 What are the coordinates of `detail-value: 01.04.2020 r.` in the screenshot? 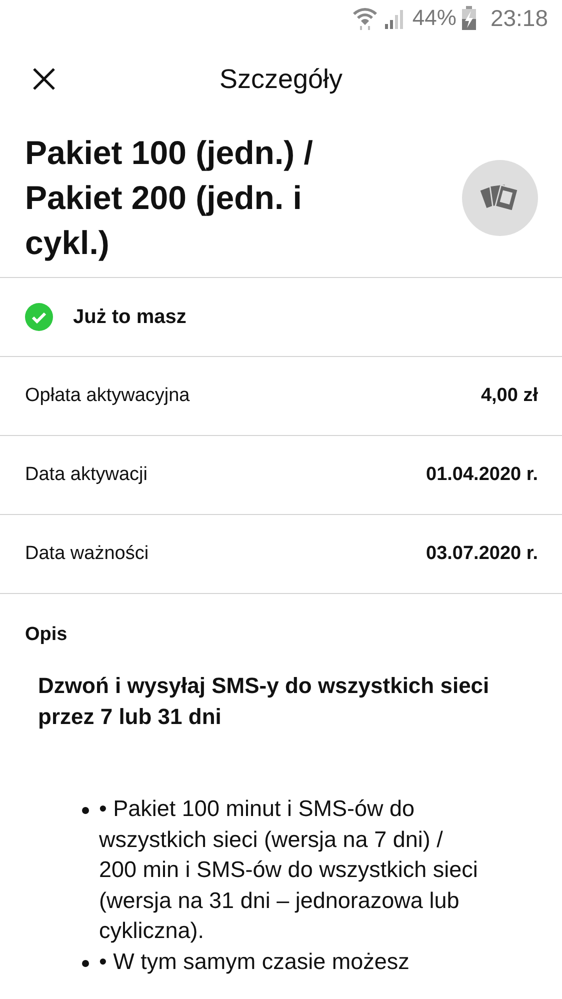 It's located at (482, 475).